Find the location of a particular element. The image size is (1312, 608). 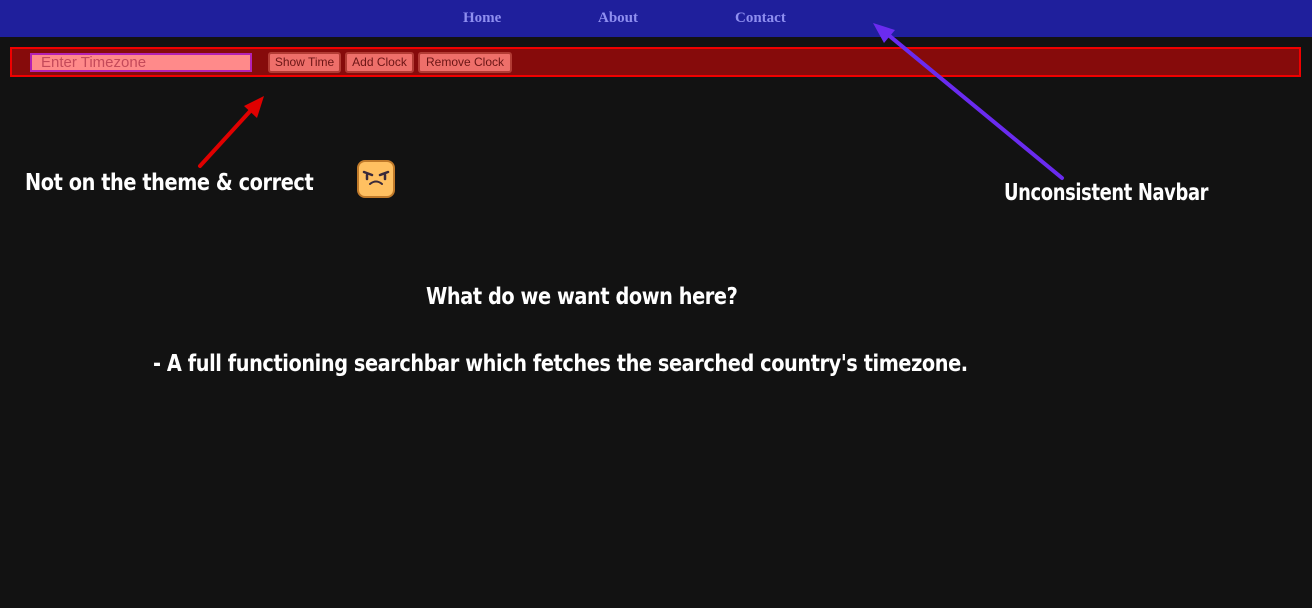

question-heading: What do we want down here? is located at coordinates (582, 297).